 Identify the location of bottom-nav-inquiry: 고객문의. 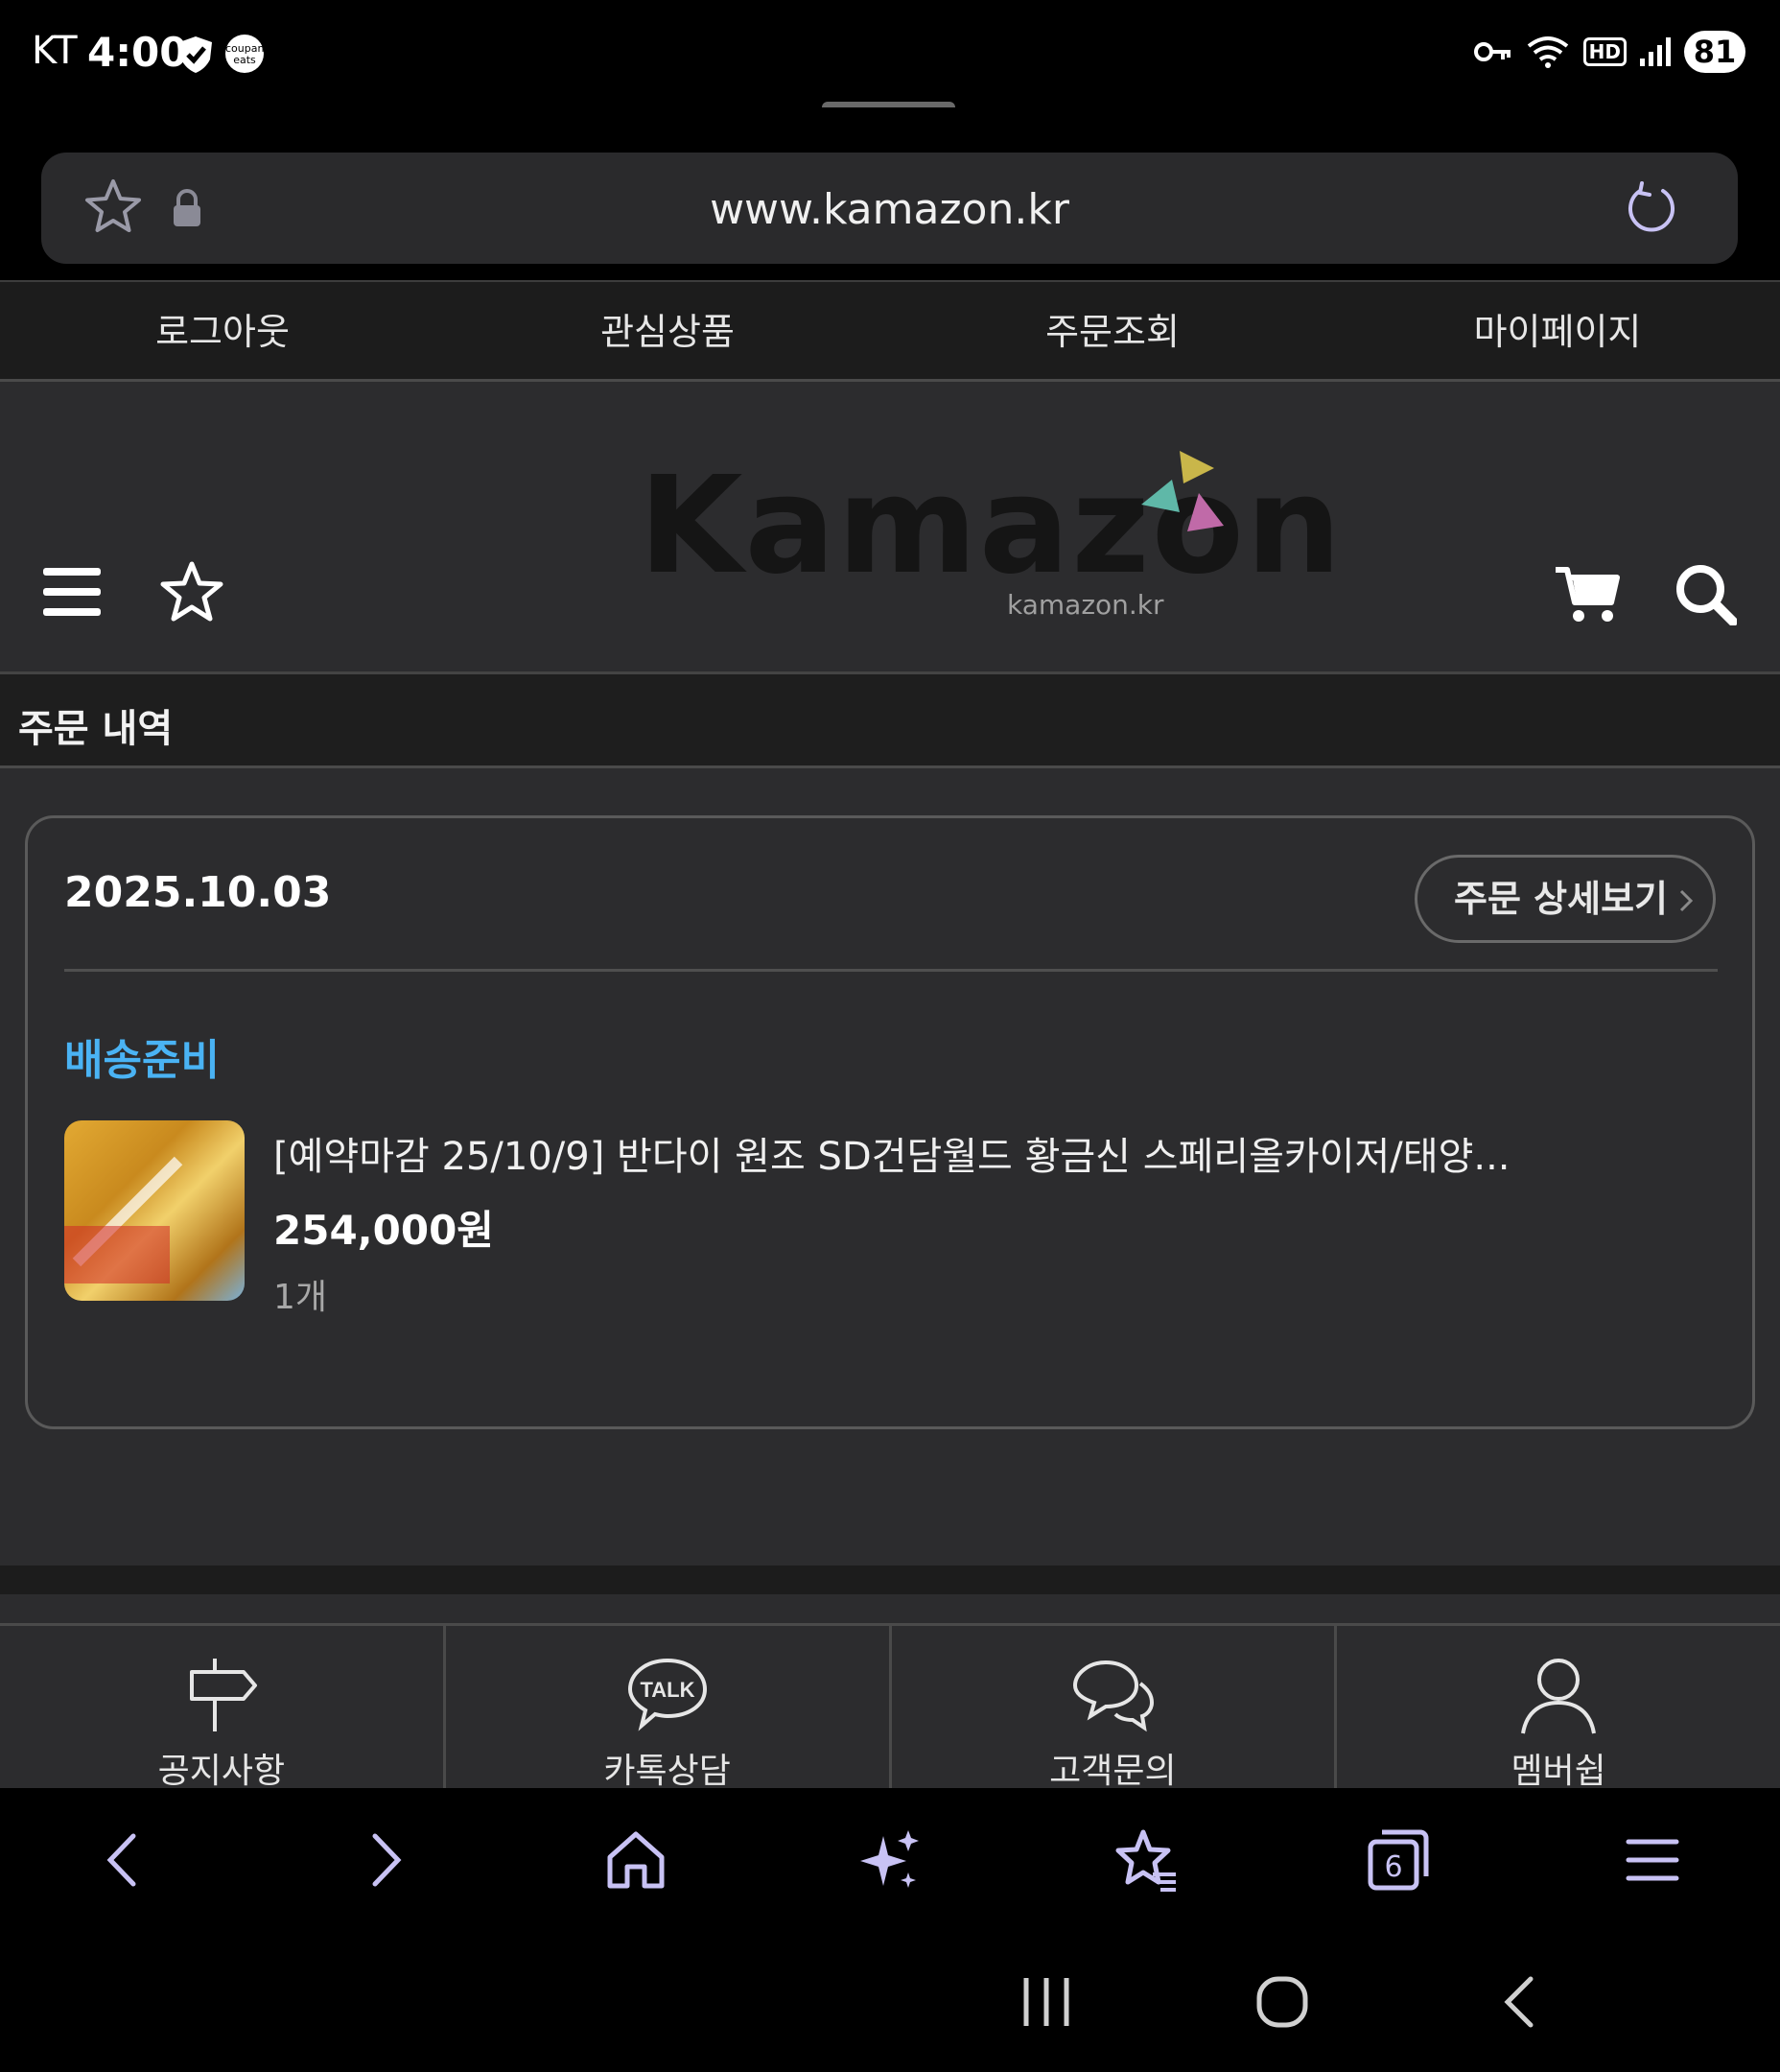
(1115, 1708).